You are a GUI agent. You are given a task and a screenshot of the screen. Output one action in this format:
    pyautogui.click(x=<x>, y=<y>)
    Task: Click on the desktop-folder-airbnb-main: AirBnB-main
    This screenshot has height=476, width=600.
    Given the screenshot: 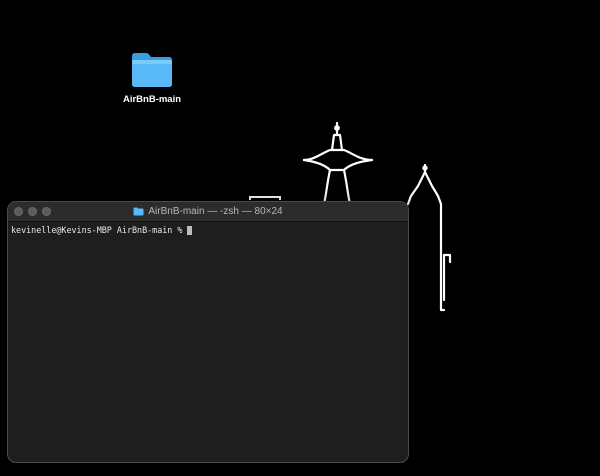 What is the action you would take?
    pyautogui.click(x=152, y=77)
    